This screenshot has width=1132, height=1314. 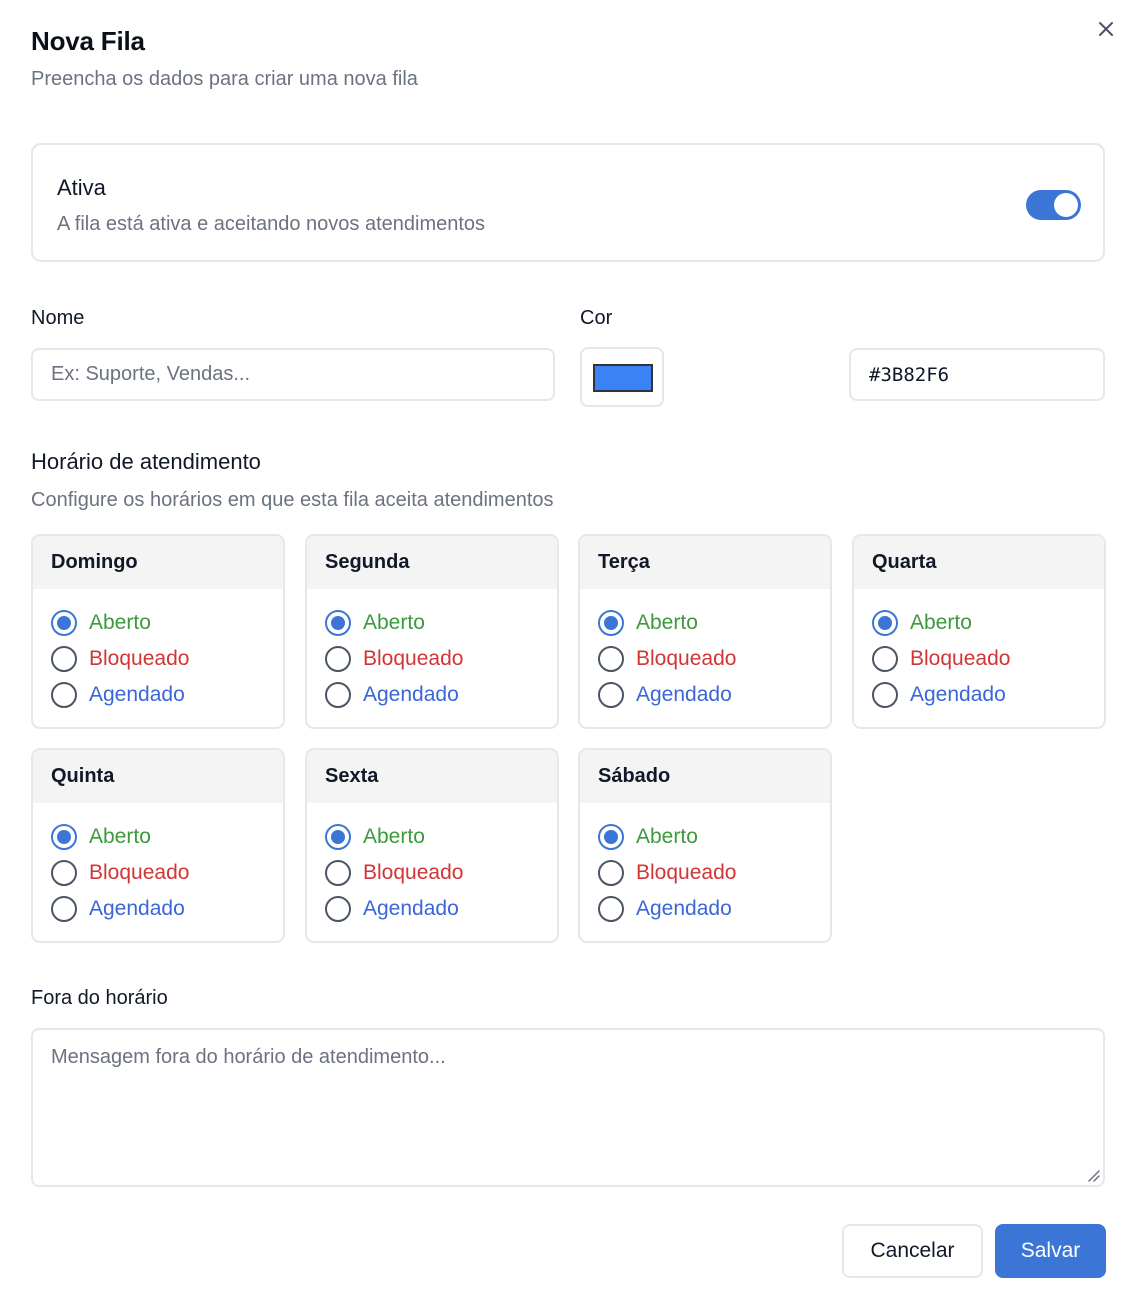 I want to click on day-name: Terça, so click(x=705, y=562).